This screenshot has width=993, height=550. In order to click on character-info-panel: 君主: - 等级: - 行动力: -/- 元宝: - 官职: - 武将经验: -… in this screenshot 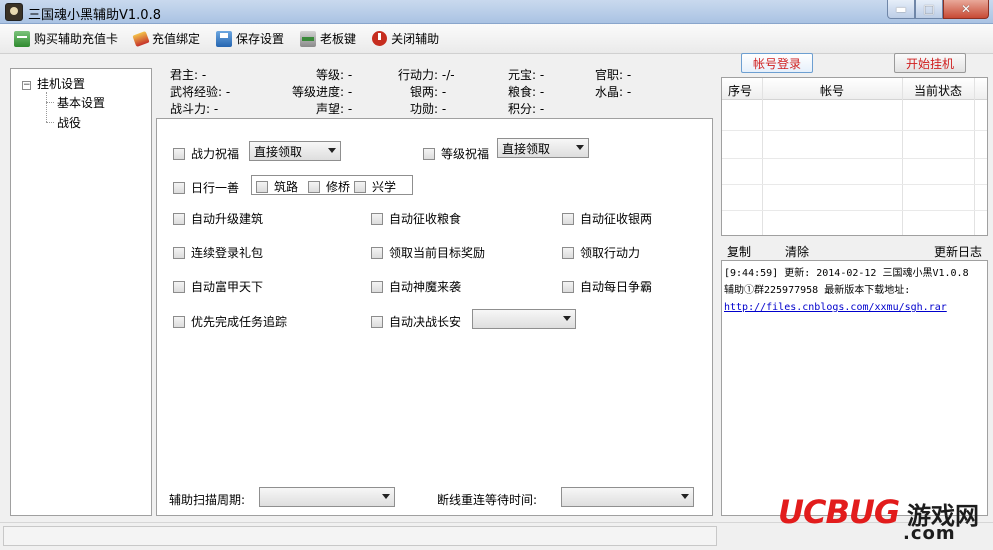, I will do `click(434, 89)`.